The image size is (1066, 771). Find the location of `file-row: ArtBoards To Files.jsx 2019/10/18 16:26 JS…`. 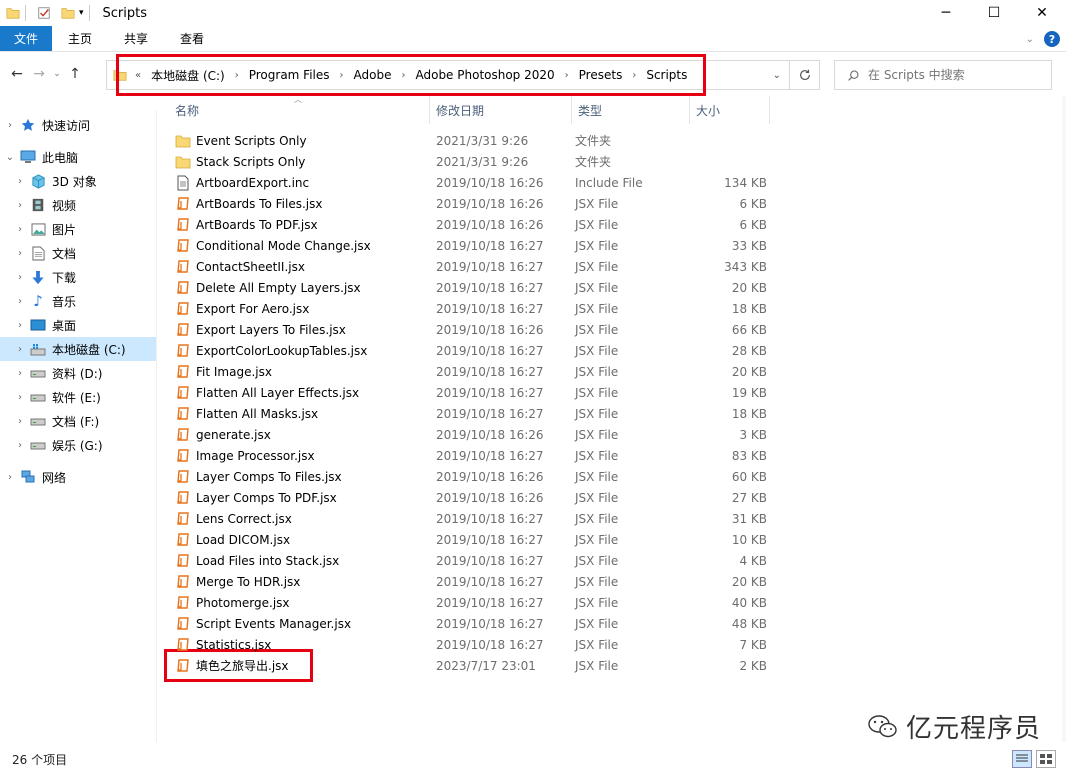

file-row: ArtBoards To Files.jsx 2019/10/18 16:26 JS… is located at coordinates (611, 203).